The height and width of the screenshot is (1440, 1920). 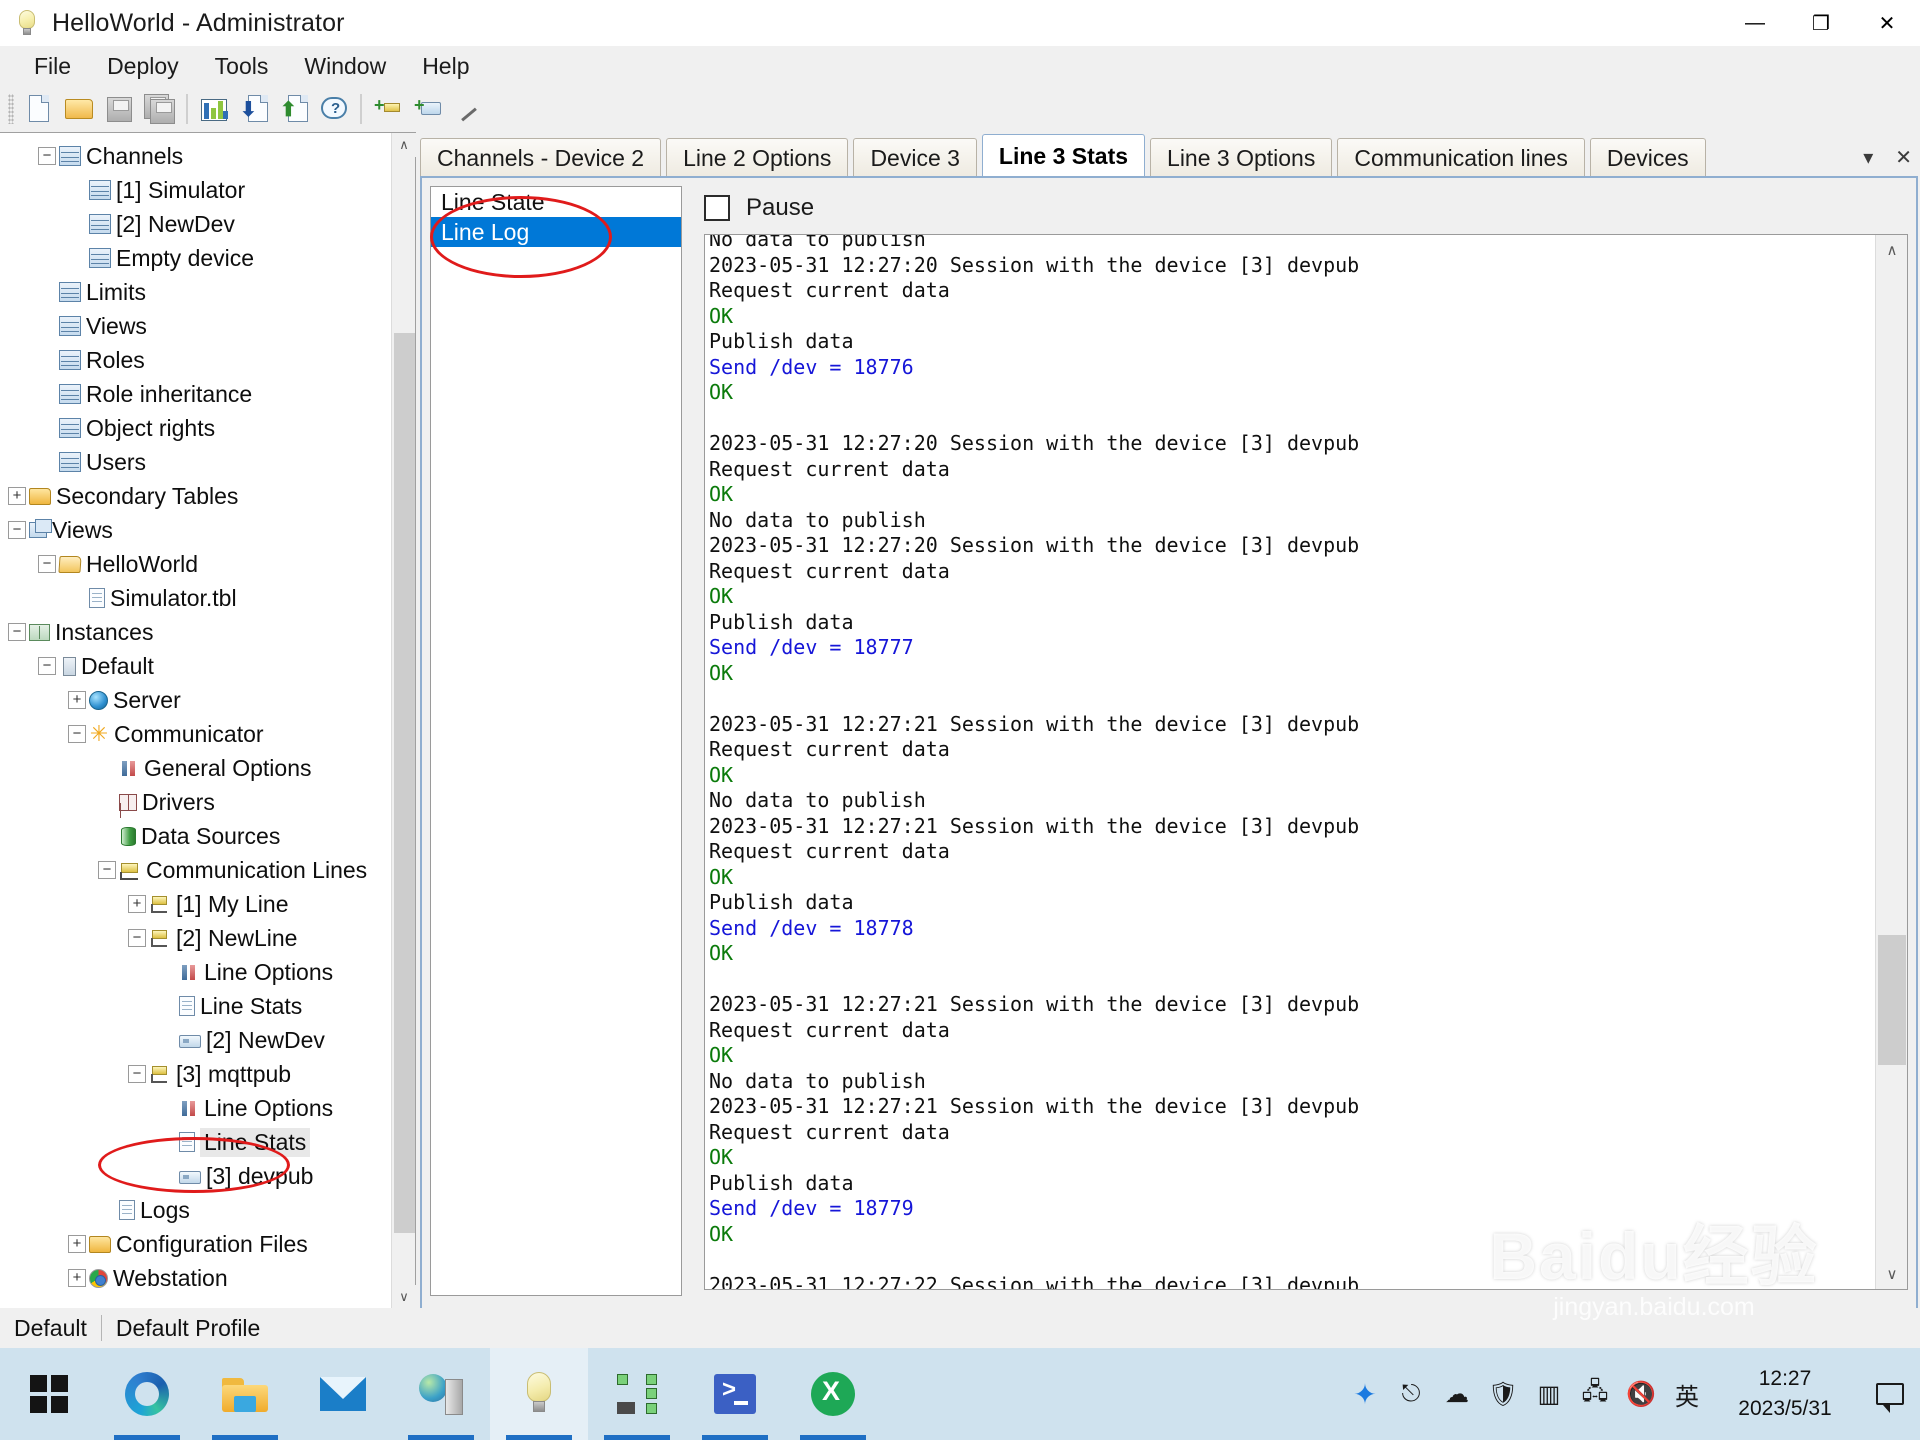 What do you see at coordinates (1868, 157) in the screenshot?
I see `chevron-down-icon: ▾` at bounding box center [1868, 157].